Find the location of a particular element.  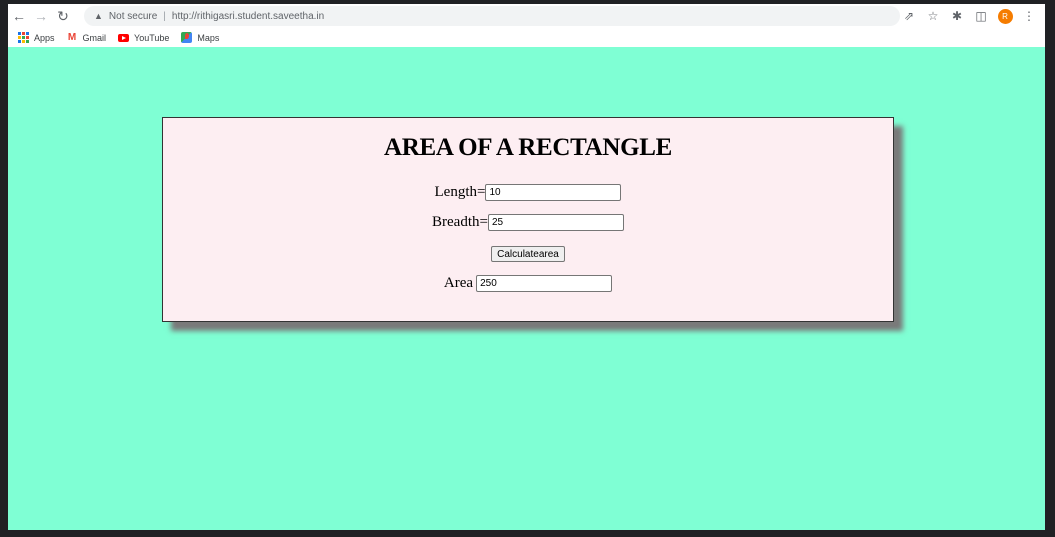

security-label: Not secure is located at coordinates (133, 16).